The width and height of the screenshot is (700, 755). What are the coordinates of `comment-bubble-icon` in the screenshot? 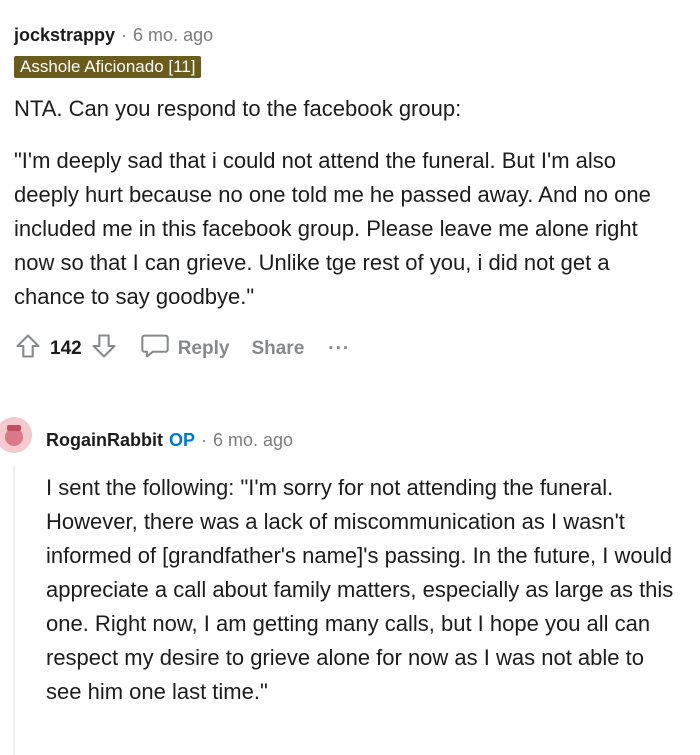 It's located at (155, 349).